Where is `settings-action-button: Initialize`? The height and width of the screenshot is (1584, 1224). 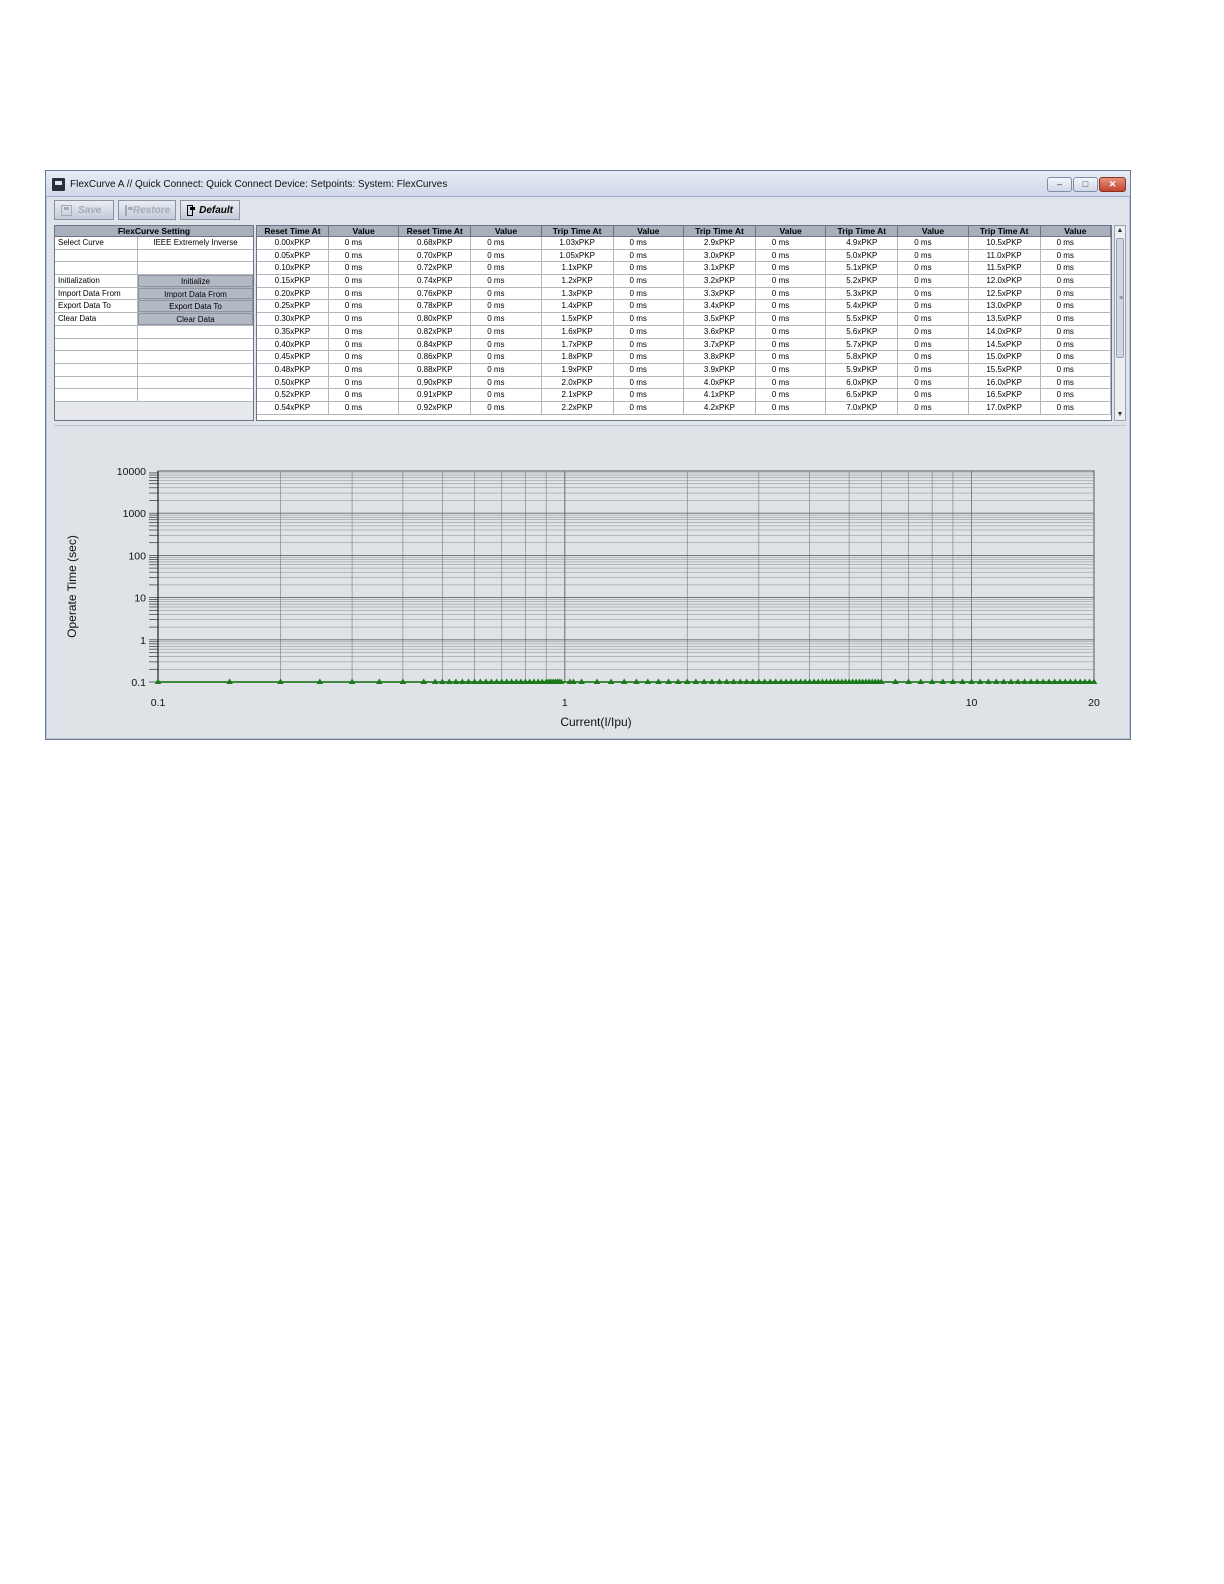
settings-action-button: Initialize is located at coordinates (195, 281).